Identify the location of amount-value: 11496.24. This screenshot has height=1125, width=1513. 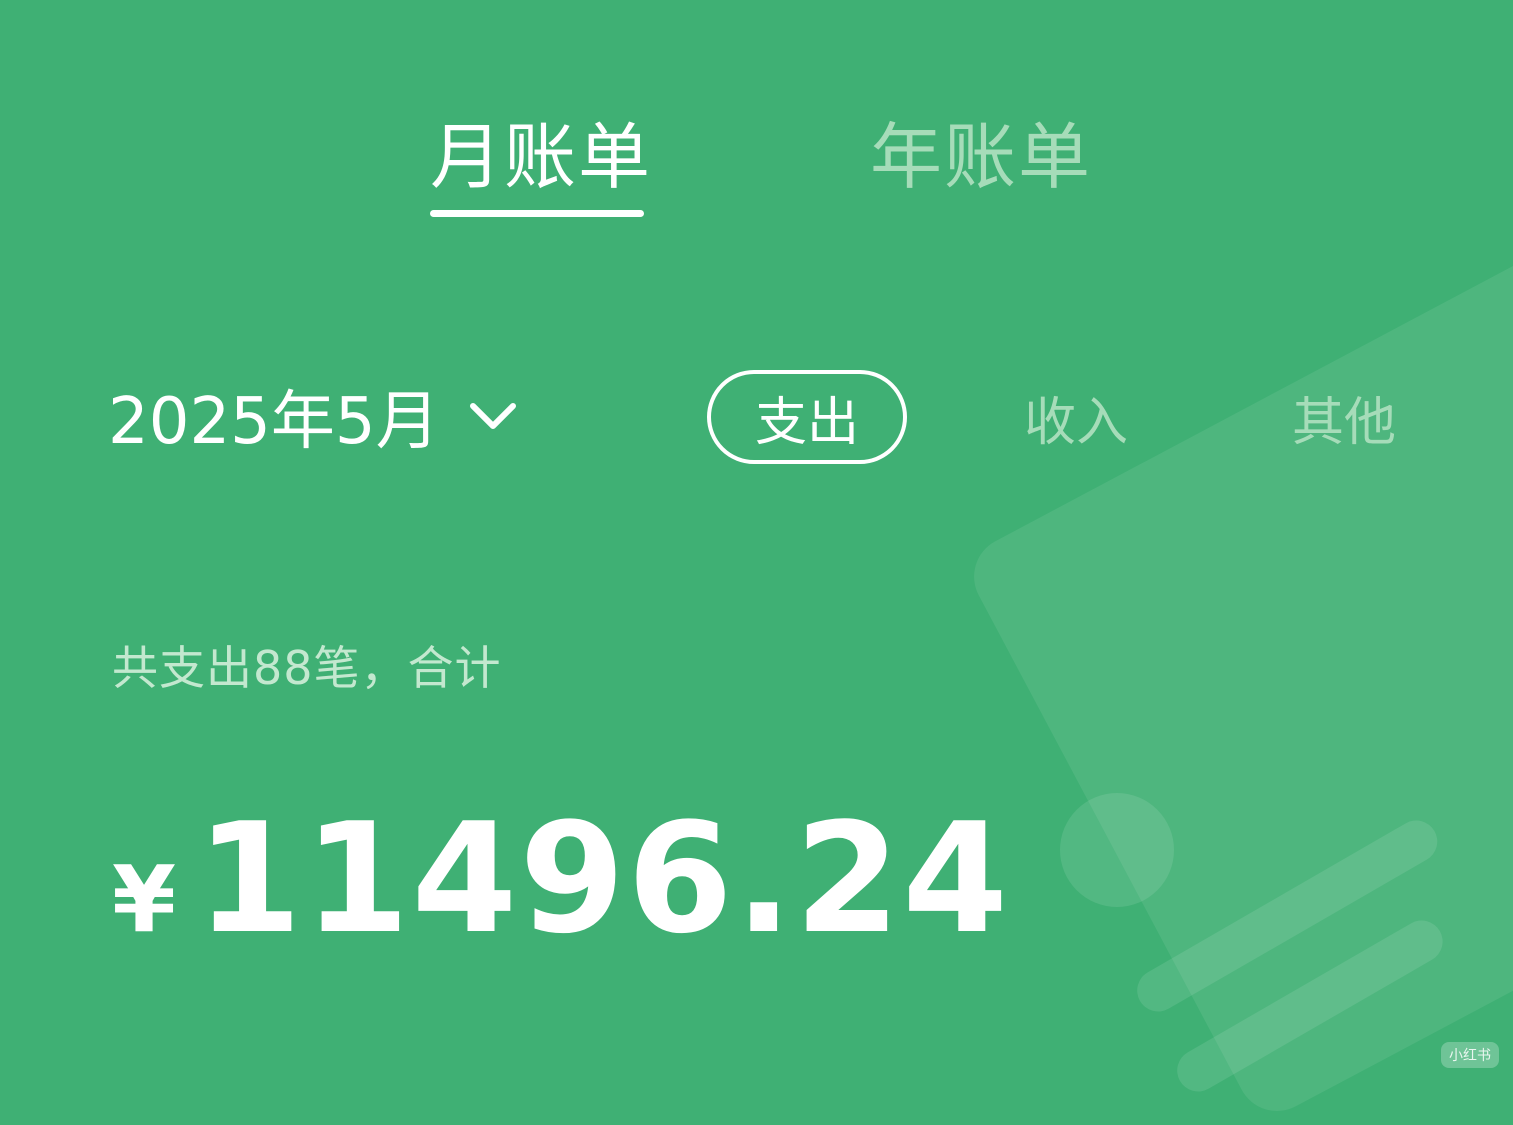
(603, 878).